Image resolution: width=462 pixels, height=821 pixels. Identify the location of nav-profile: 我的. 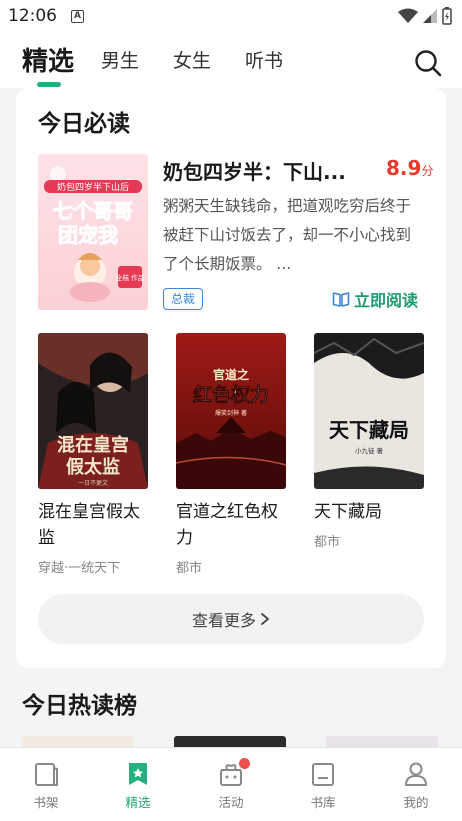
(416, 785).